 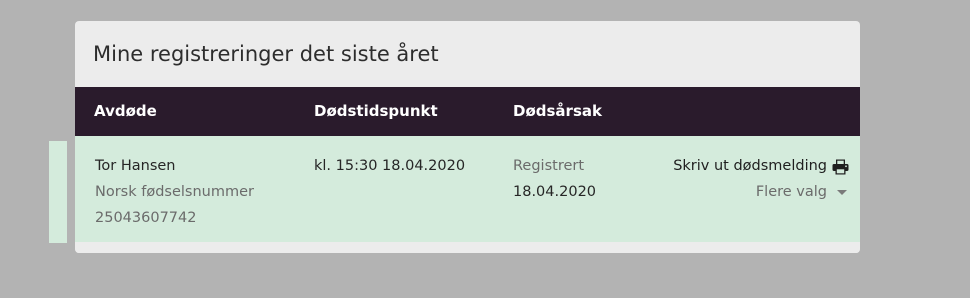 I want to click on print-death-notice-button: Skriv ut dødsmelding, so click(x=761, y=166).